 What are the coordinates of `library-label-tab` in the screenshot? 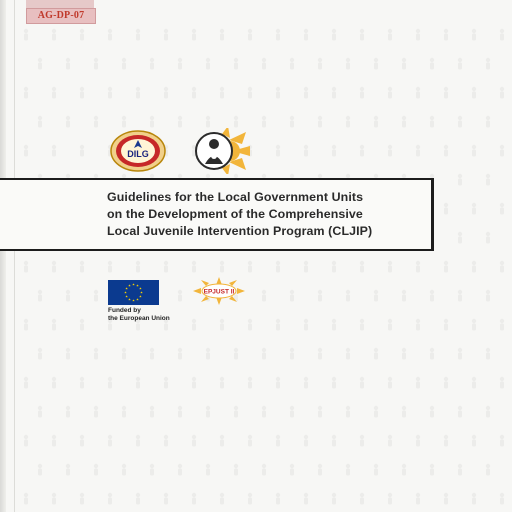 It's located at (60, 4).